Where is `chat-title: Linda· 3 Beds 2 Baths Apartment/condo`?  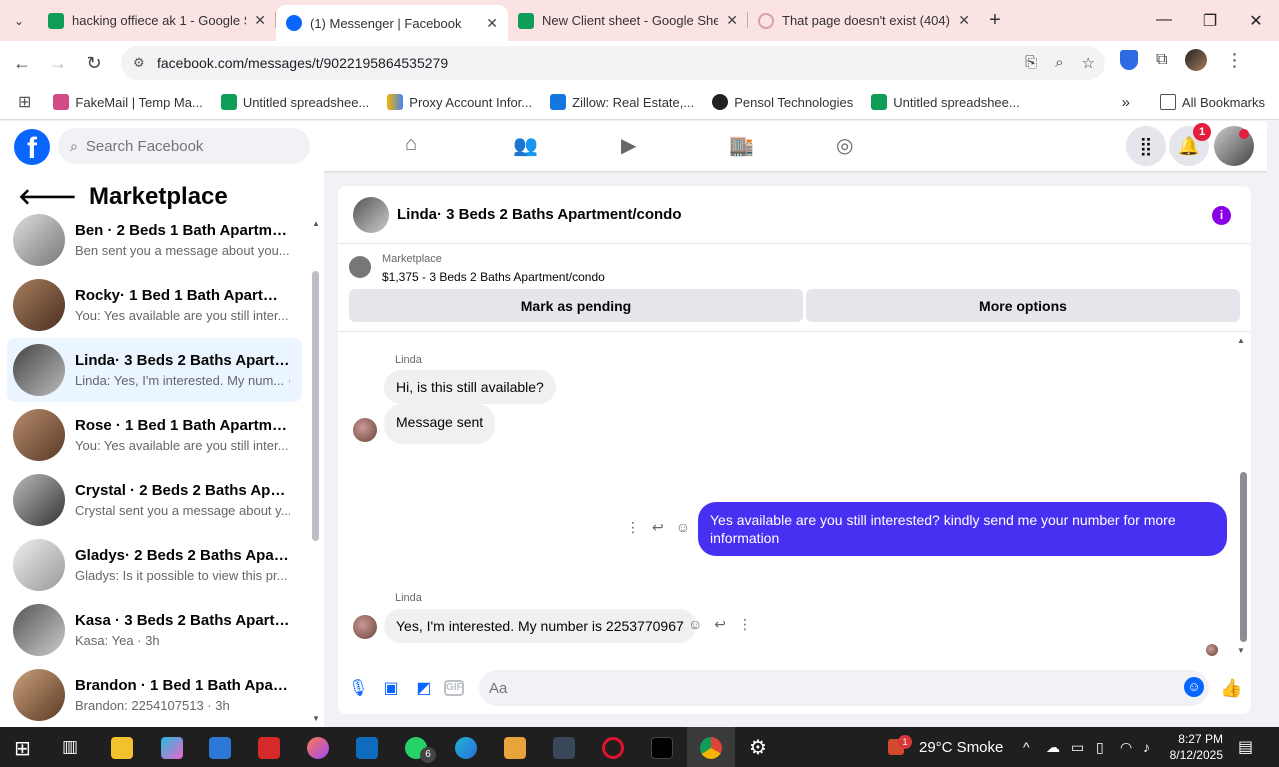
chat-title: Linda· 3 Beds 2 Baths Apartment/condo is located at coordinates (539, 214).